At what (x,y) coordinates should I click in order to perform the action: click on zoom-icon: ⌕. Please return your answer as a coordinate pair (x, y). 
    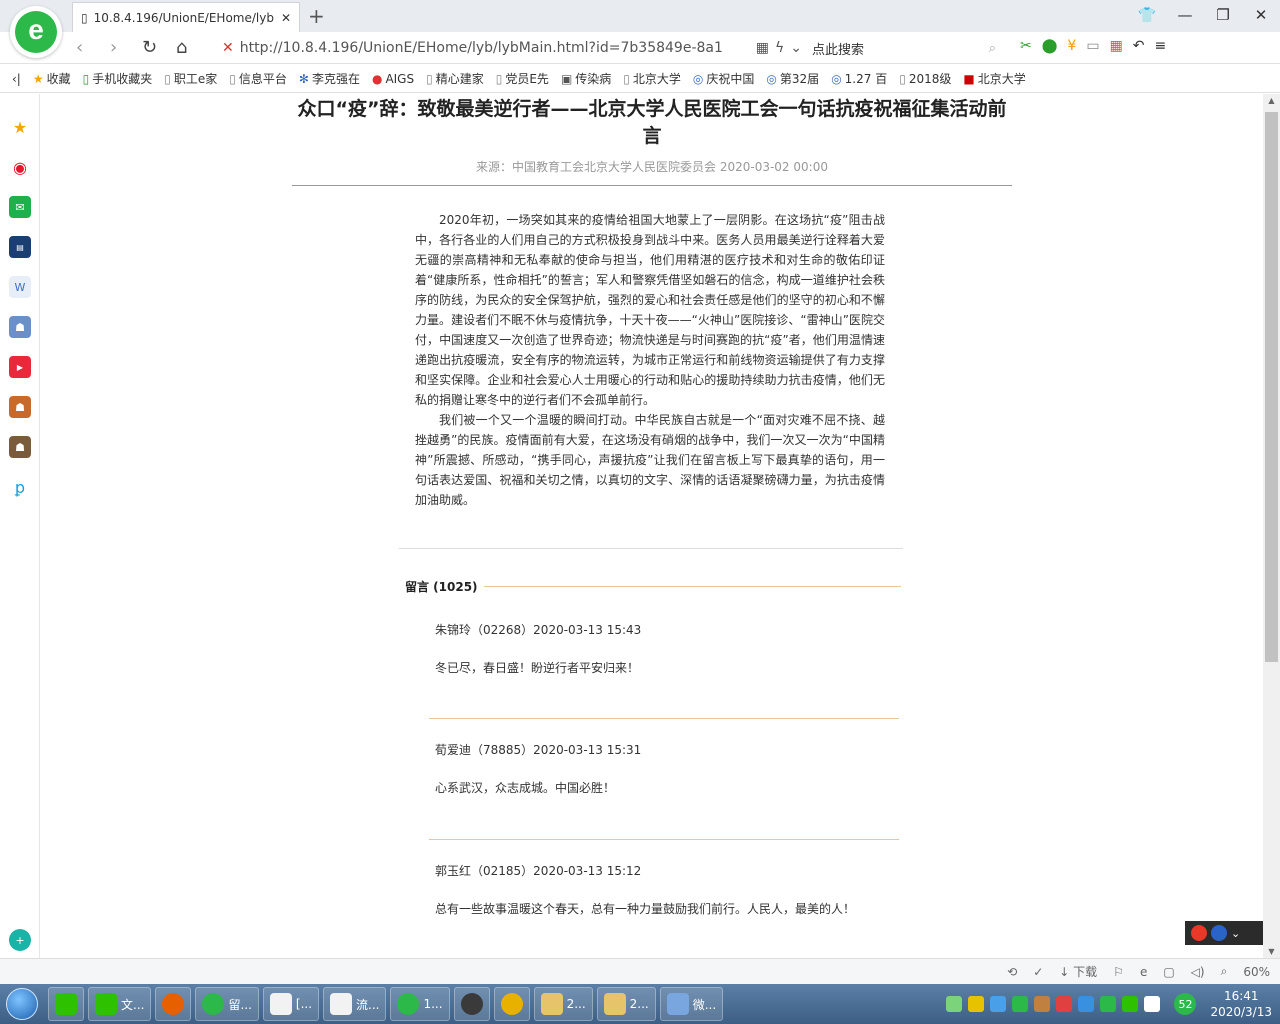
    Looking at the image, I should click on (1224, 971).